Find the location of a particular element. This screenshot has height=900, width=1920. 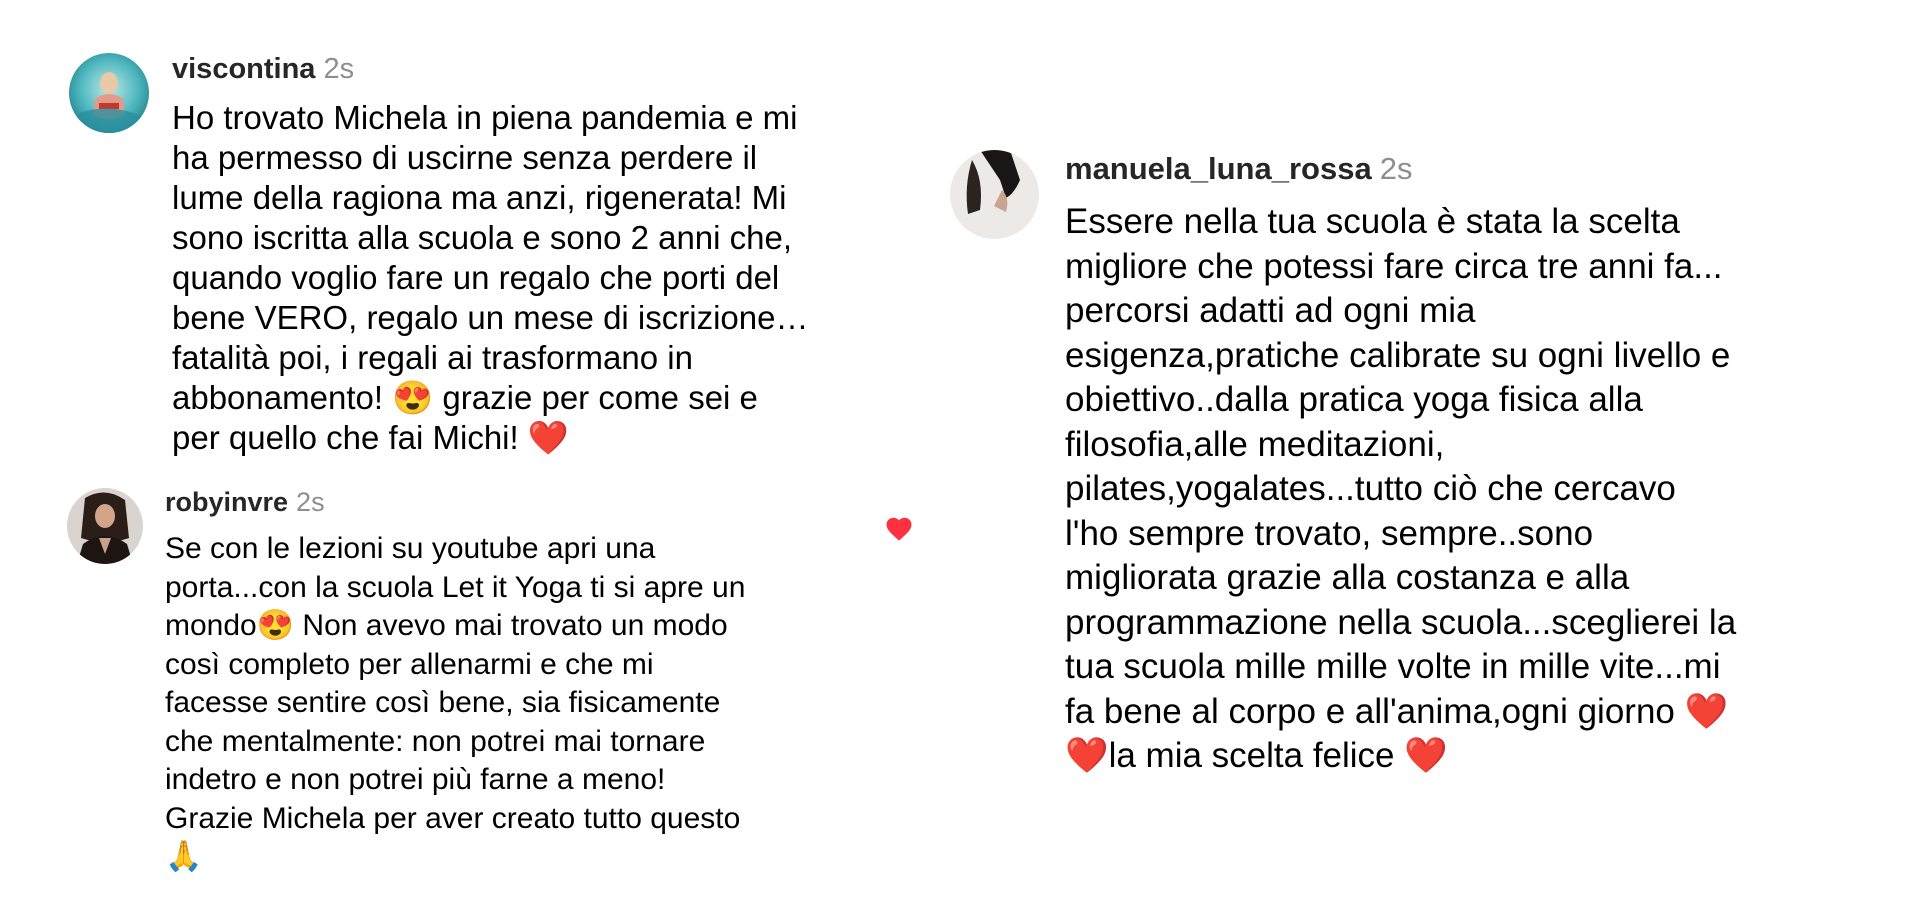

username: viscontina is located at coordinates (243, 69).